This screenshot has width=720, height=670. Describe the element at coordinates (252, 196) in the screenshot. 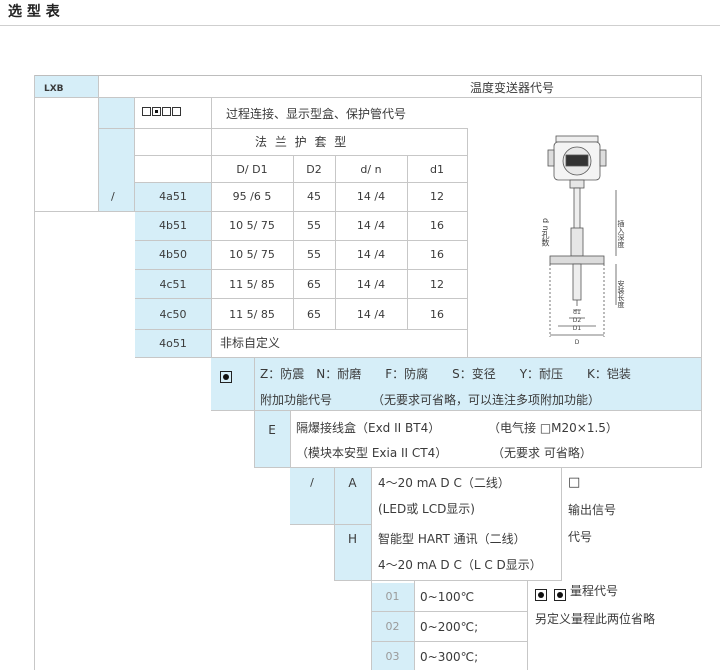

I see `table-cell: 95 /6 5` at that location.